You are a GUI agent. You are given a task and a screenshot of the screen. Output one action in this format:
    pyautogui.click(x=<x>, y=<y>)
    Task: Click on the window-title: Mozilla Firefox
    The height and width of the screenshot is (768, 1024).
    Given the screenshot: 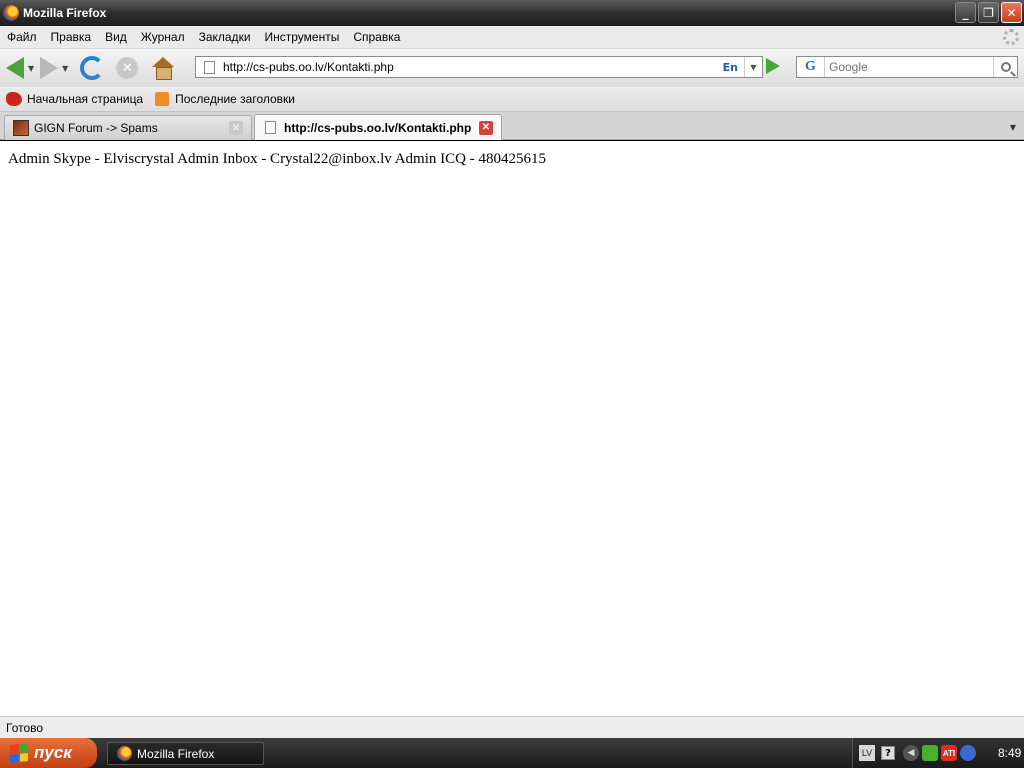 What is the action you would take?
    pyautogui.click(x=65, y=13)
    